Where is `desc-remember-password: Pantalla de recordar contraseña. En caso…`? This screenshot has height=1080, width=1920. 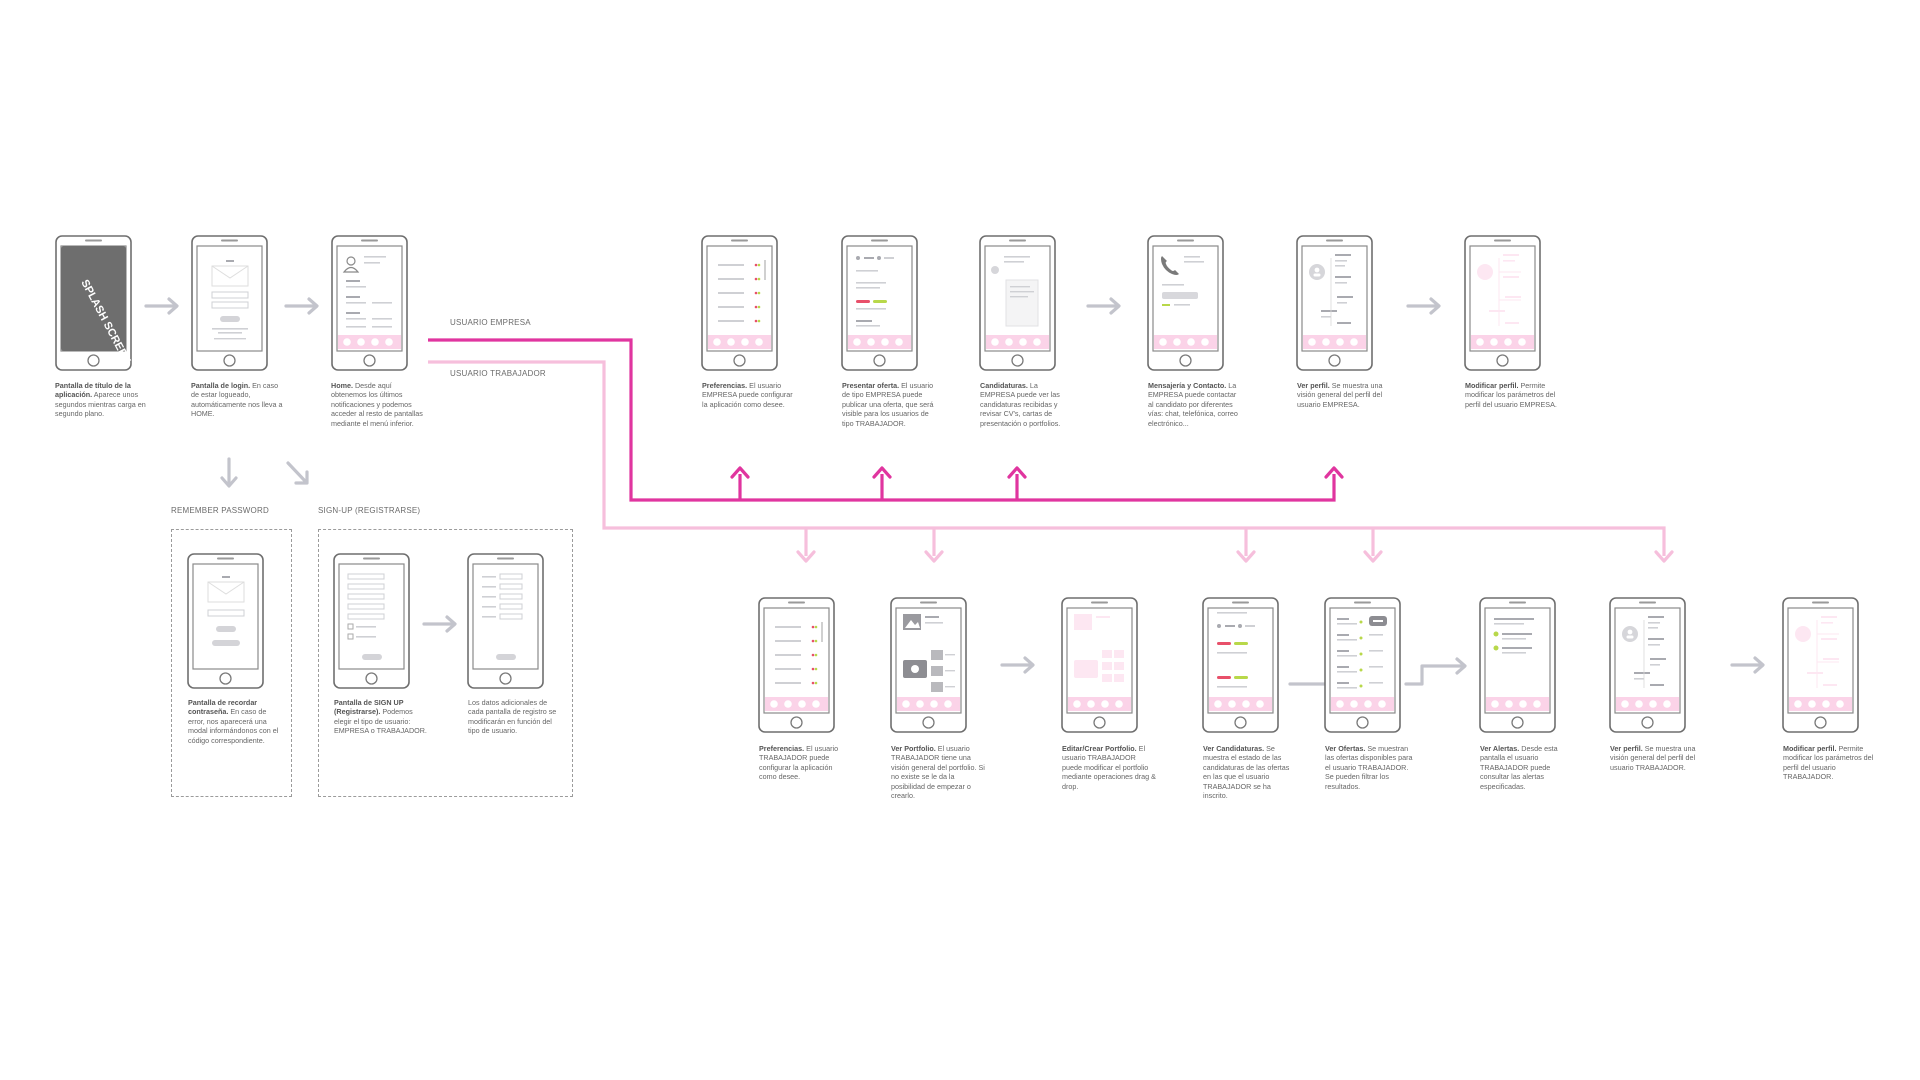
desc-remember-password: Pantalla de recordar contraseña. En caso… is located at coordinates (233, 721).